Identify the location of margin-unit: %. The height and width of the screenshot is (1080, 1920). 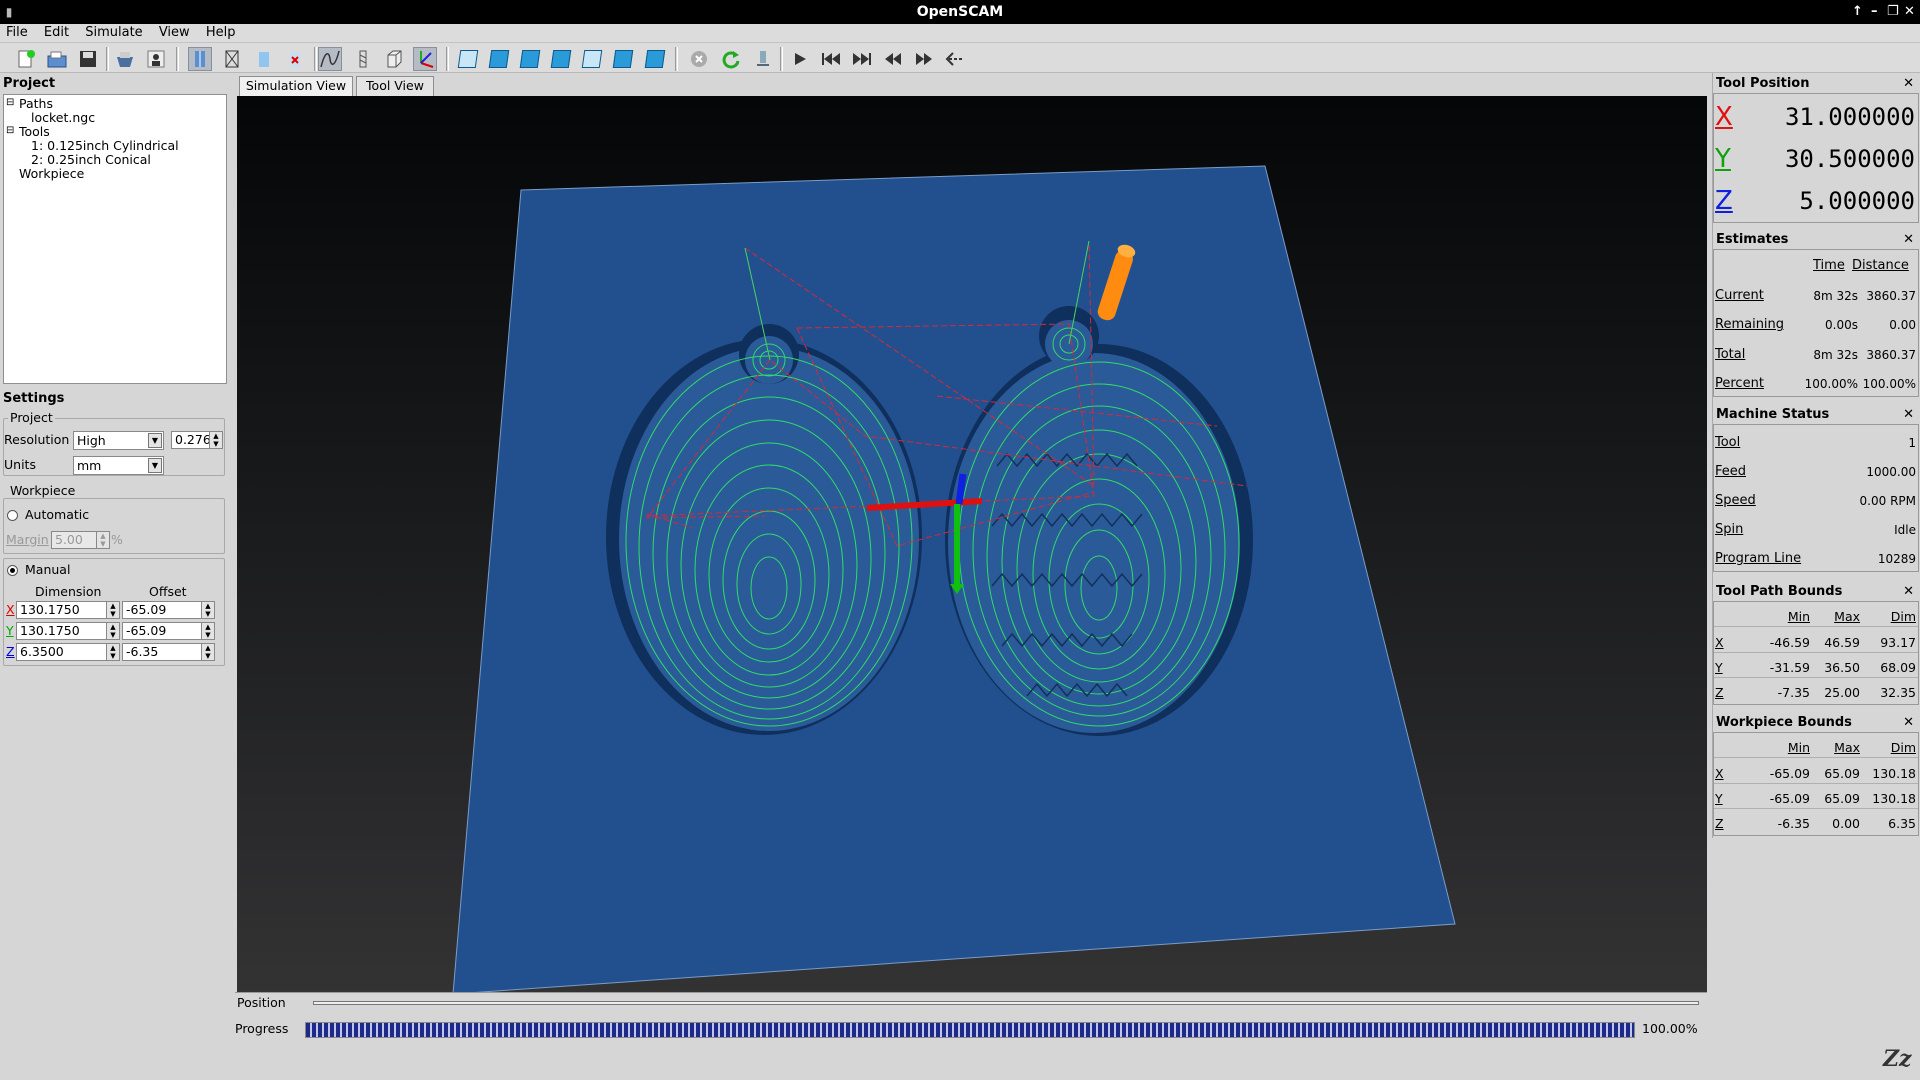
(117, 539).